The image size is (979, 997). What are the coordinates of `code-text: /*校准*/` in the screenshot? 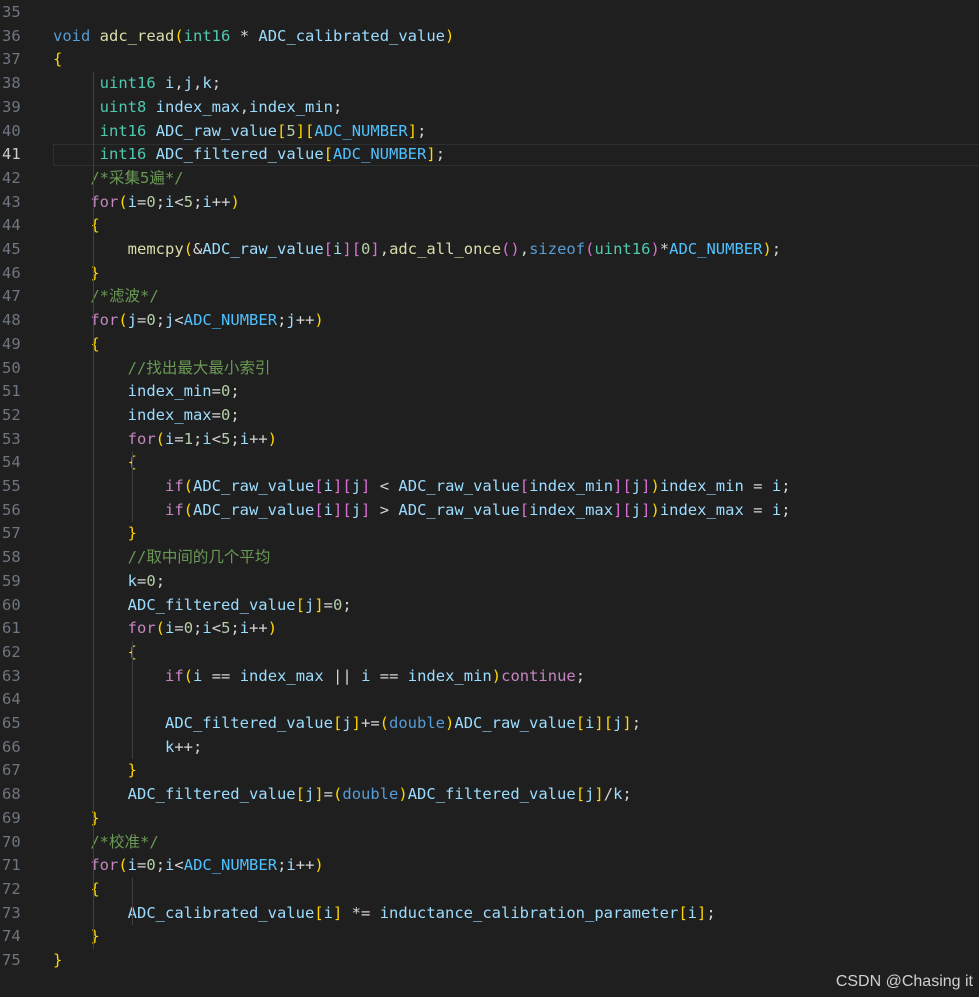 It's located at (124, 841).